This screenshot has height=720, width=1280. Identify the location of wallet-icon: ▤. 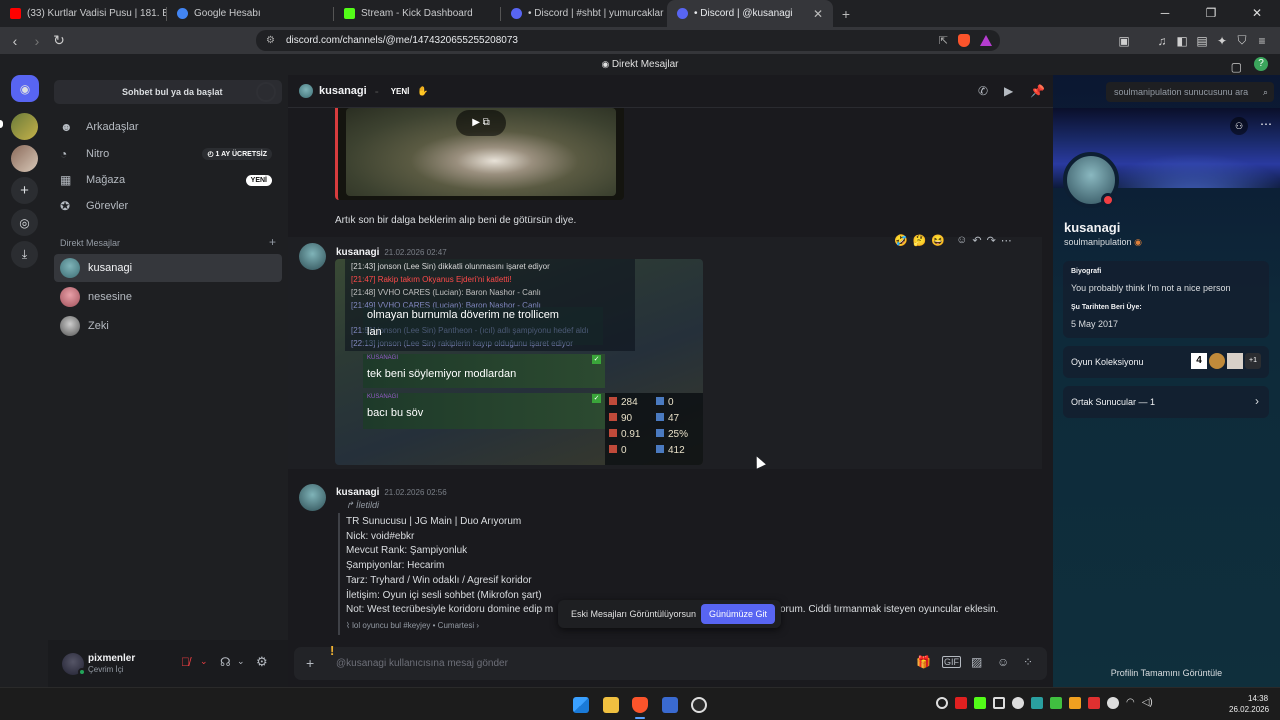
(1202, 41).